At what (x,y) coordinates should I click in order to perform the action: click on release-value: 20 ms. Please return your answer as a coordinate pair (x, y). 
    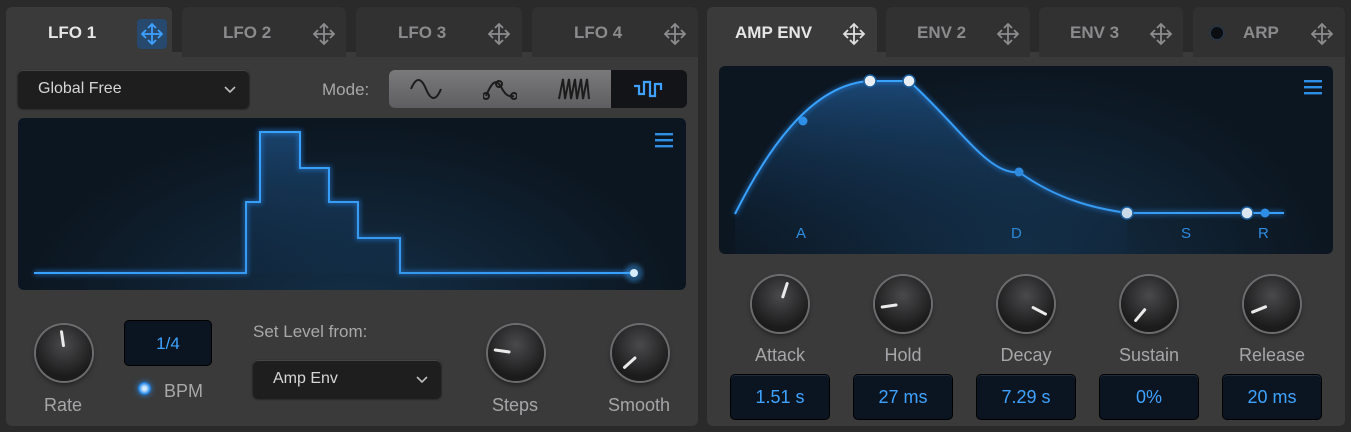
    Looking at the image, I should click on (1272, 397).